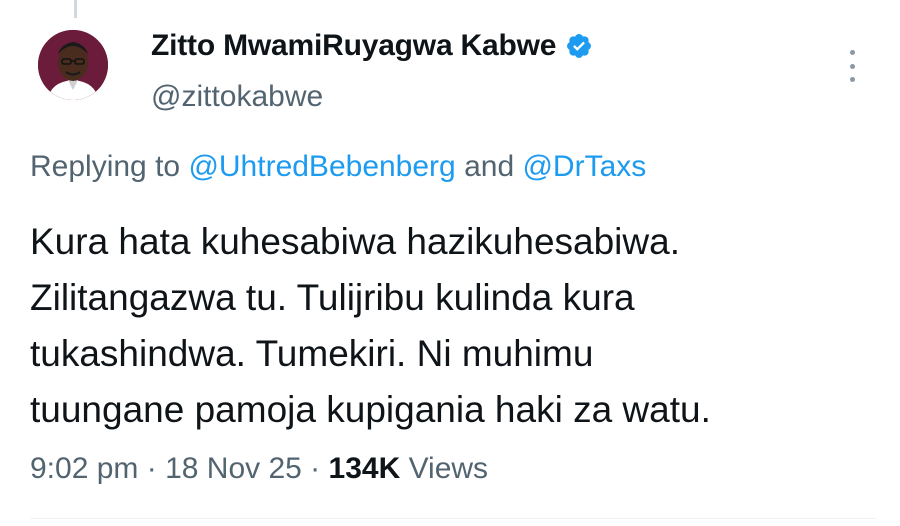 The width and height of the screenshot is (900, 526). What do you see at coordinates (370, 409) in the screenshot?
I see `tweet-text-line: tuungane pamoja kupigania haki za watu.` at bounding box center [370, 409].